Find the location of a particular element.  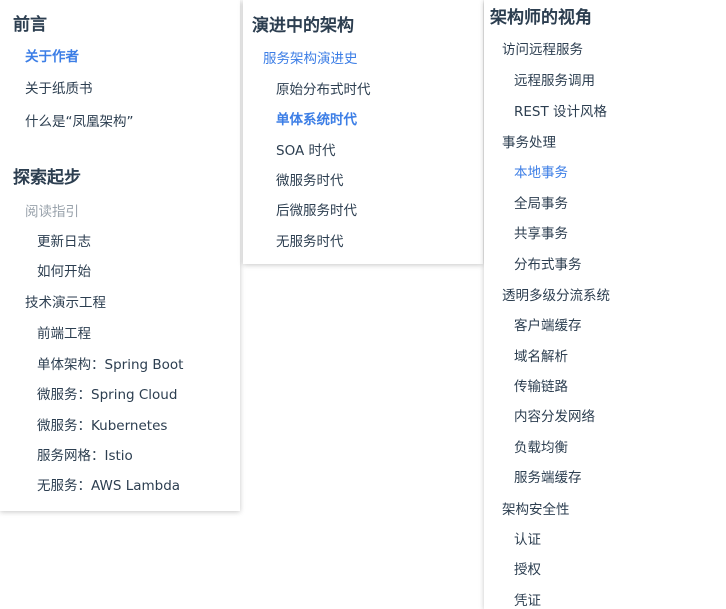

nav-item-what-is-phoenix: 什么是“凤凰架构” is located at coordinates (79, 122).